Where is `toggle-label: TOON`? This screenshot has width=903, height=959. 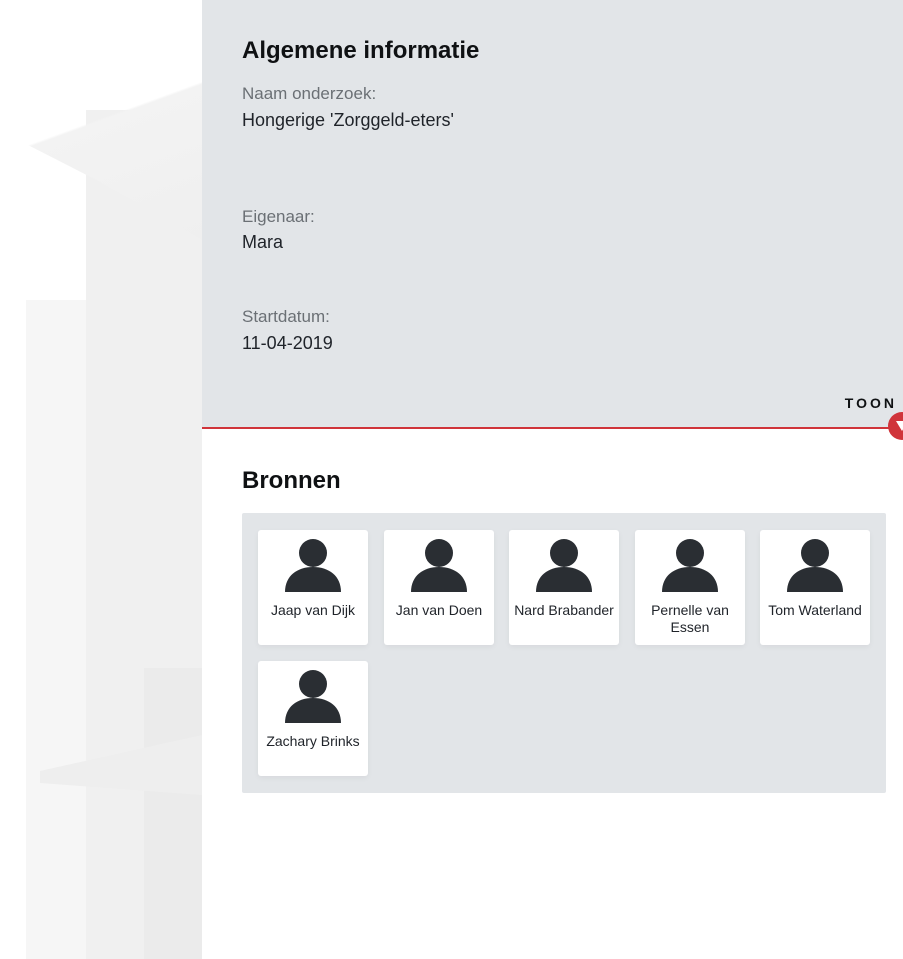 toggle-label: TOON is located at coordinates (871, 403).